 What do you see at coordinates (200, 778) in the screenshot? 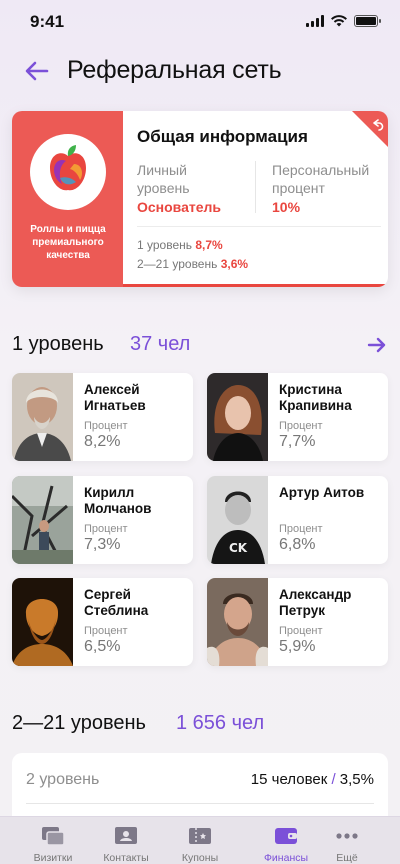
I see `level-row: 2 уровень 15 человек / 3,5%` at bounding box center [200, 778].